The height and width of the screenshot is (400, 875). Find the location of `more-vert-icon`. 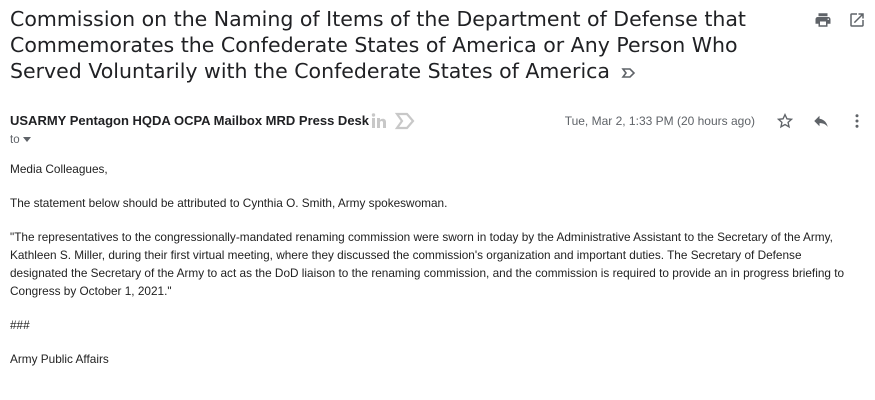

more-vert-icon is located at coordinates (857, 121).